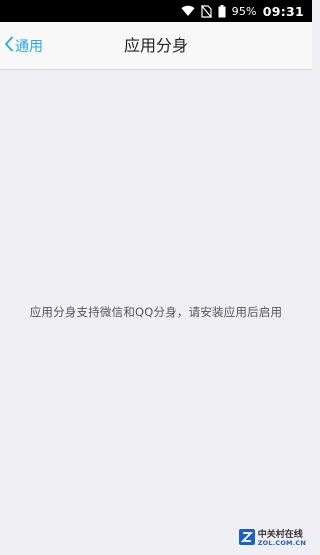 The height and width of the screenshot is (555, 320). I want to click on navigation-bar: 通用 应用分身, so click(156, 46).